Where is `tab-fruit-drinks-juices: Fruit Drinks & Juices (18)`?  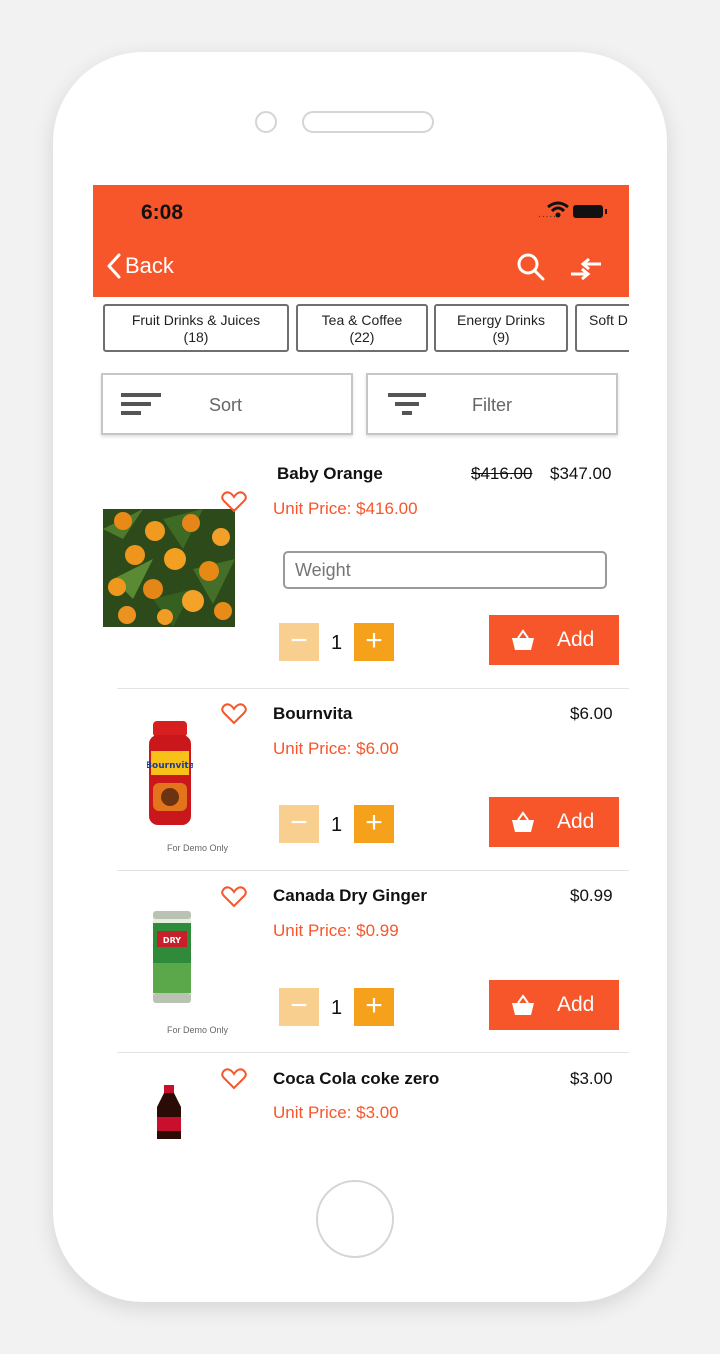 tab-fruit-drinks-juices: Fruit Drinks & Juices (18) is located at coordinates (196, 328).